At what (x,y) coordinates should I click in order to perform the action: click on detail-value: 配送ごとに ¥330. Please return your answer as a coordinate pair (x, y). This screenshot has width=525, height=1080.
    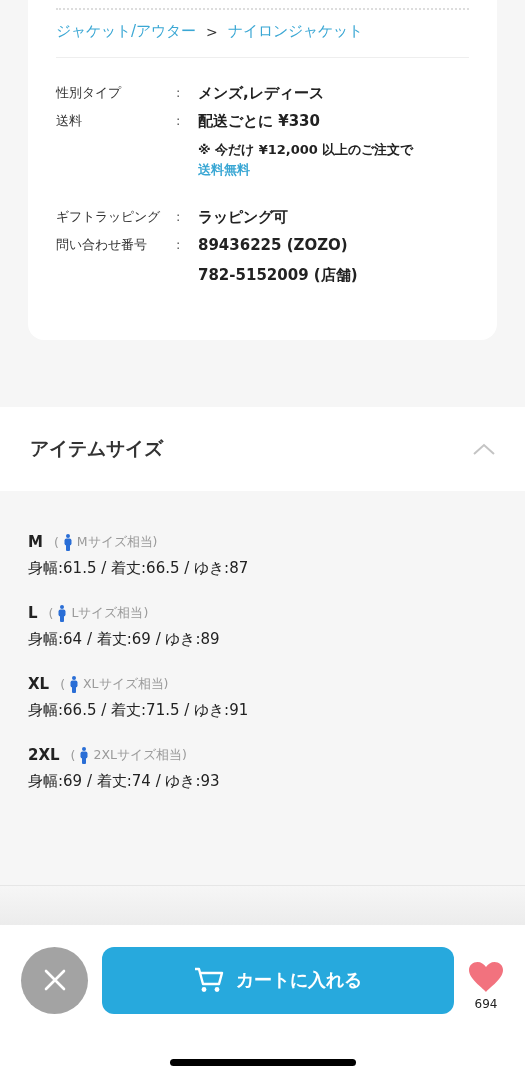
    Looking at the image, I should click on (259, 121).